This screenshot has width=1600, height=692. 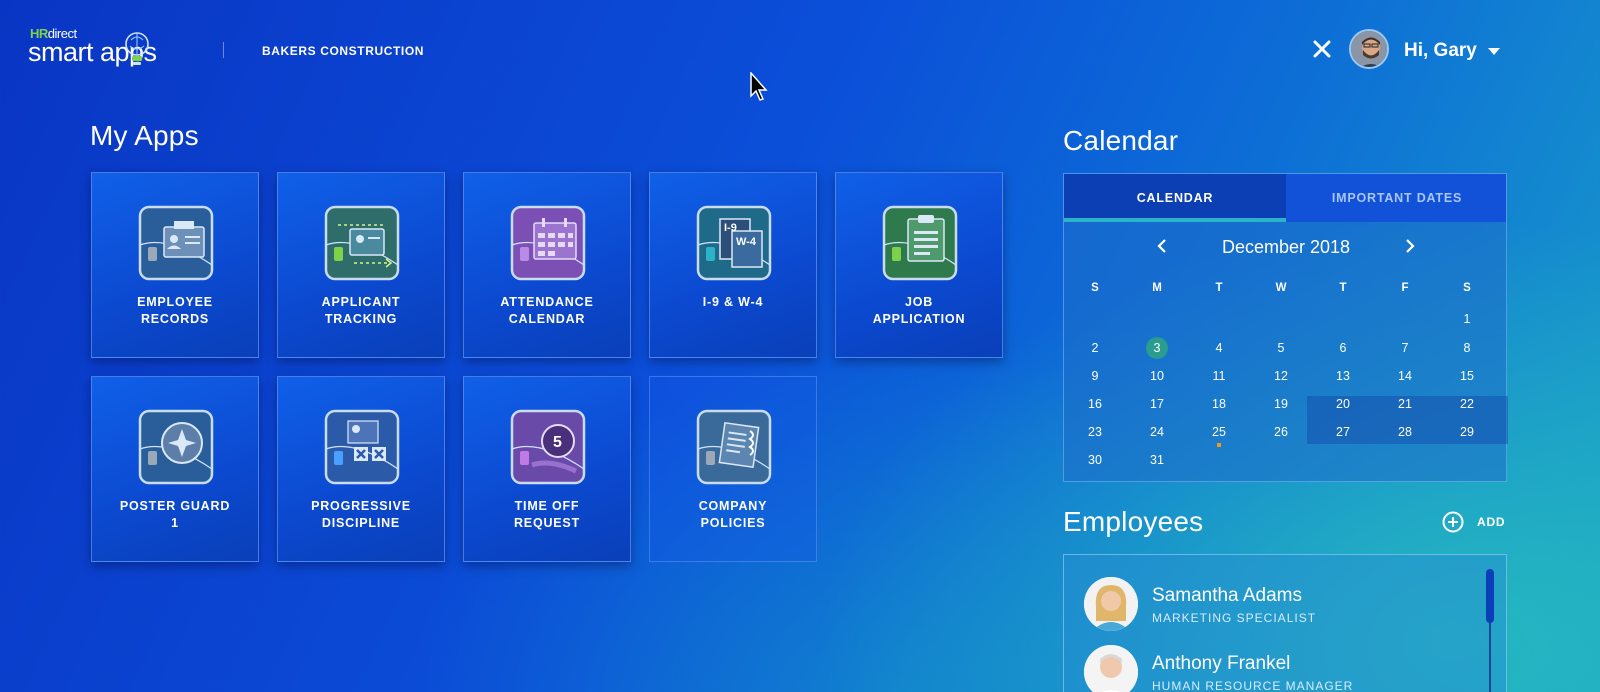 What do you see at coordinates (1467, 319) in the screenshot?
I see `calendar-day: 1` at bounding box center [1467, 319].